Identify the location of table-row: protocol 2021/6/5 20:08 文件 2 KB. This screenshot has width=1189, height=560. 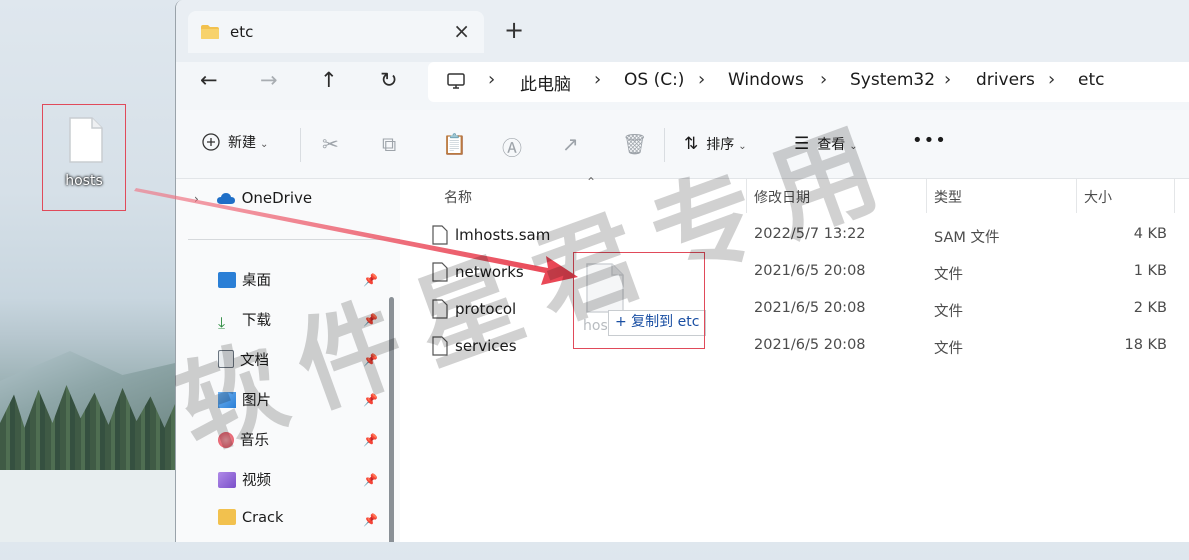
(795, 311).